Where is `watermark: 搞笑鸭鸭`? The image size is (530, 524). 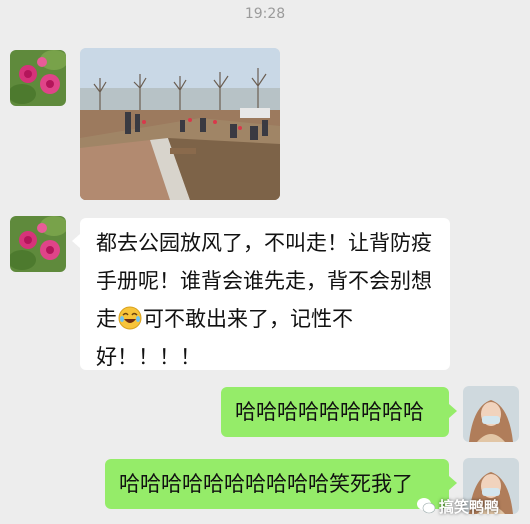 watermark: 搞笑鸭鸭 is located at coordinates (472, 506).